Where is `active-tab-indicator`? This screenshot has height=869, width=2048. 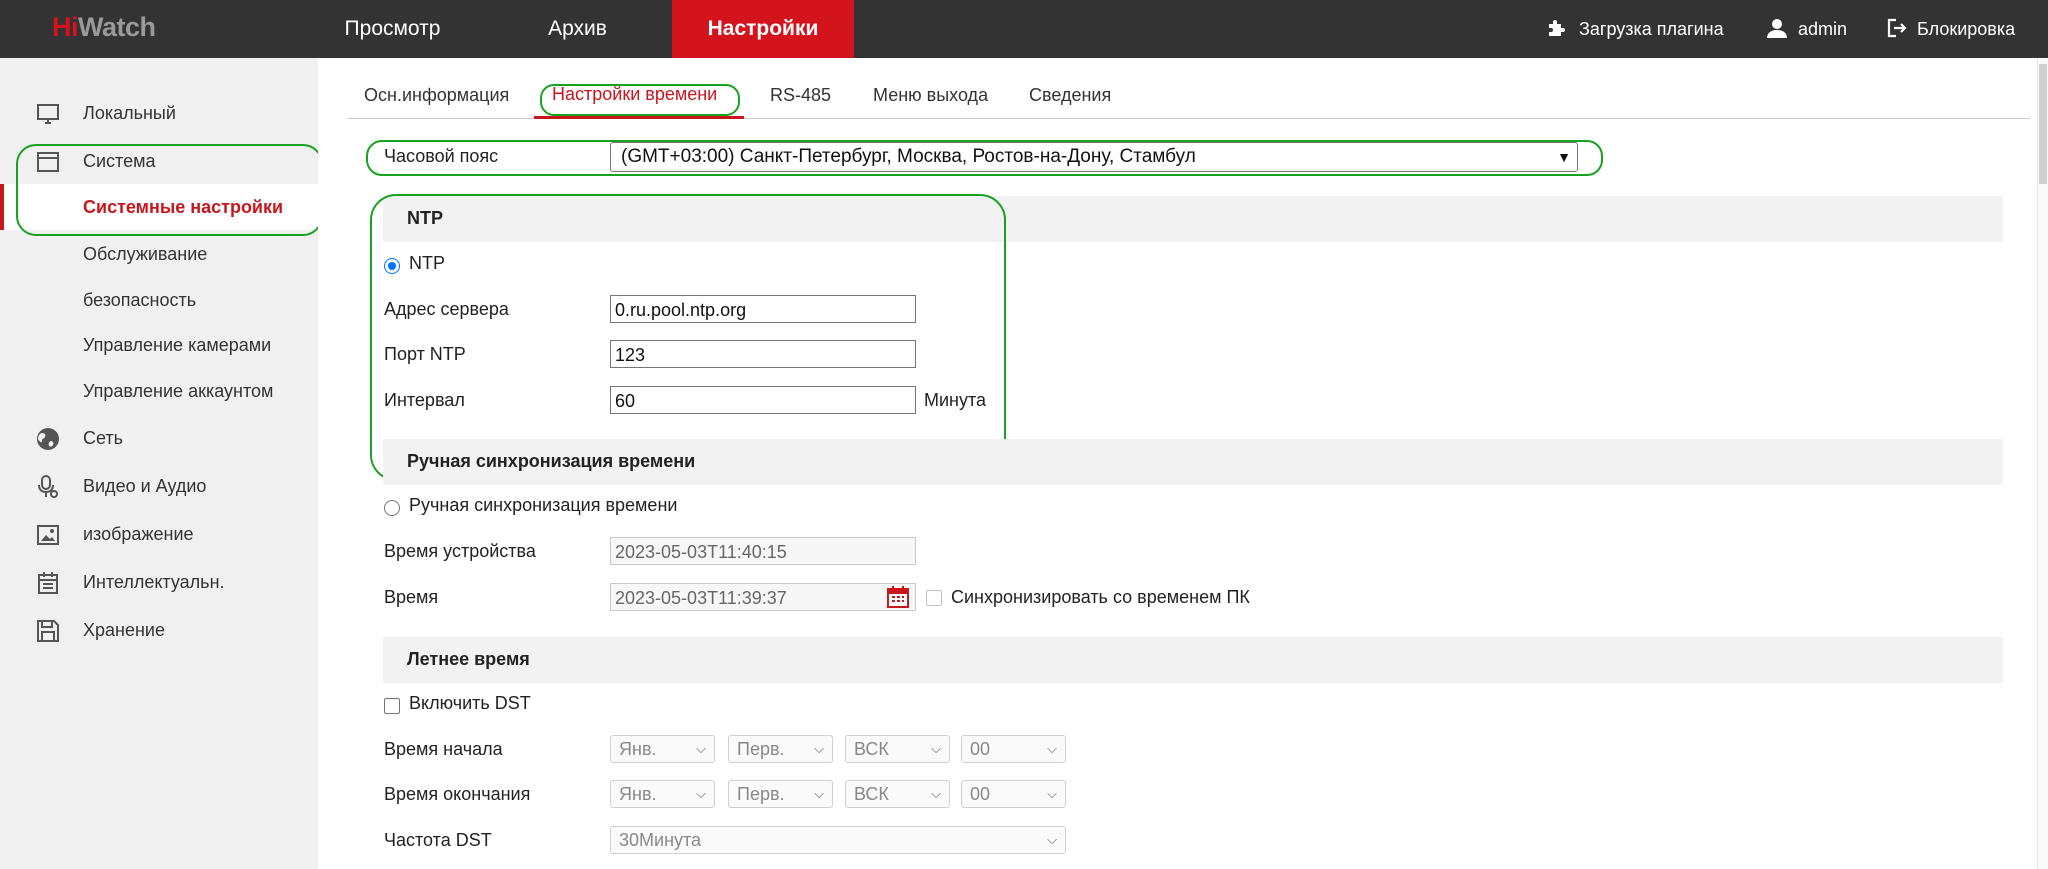 active-tab-indicator is located at coordinates (639, 117).